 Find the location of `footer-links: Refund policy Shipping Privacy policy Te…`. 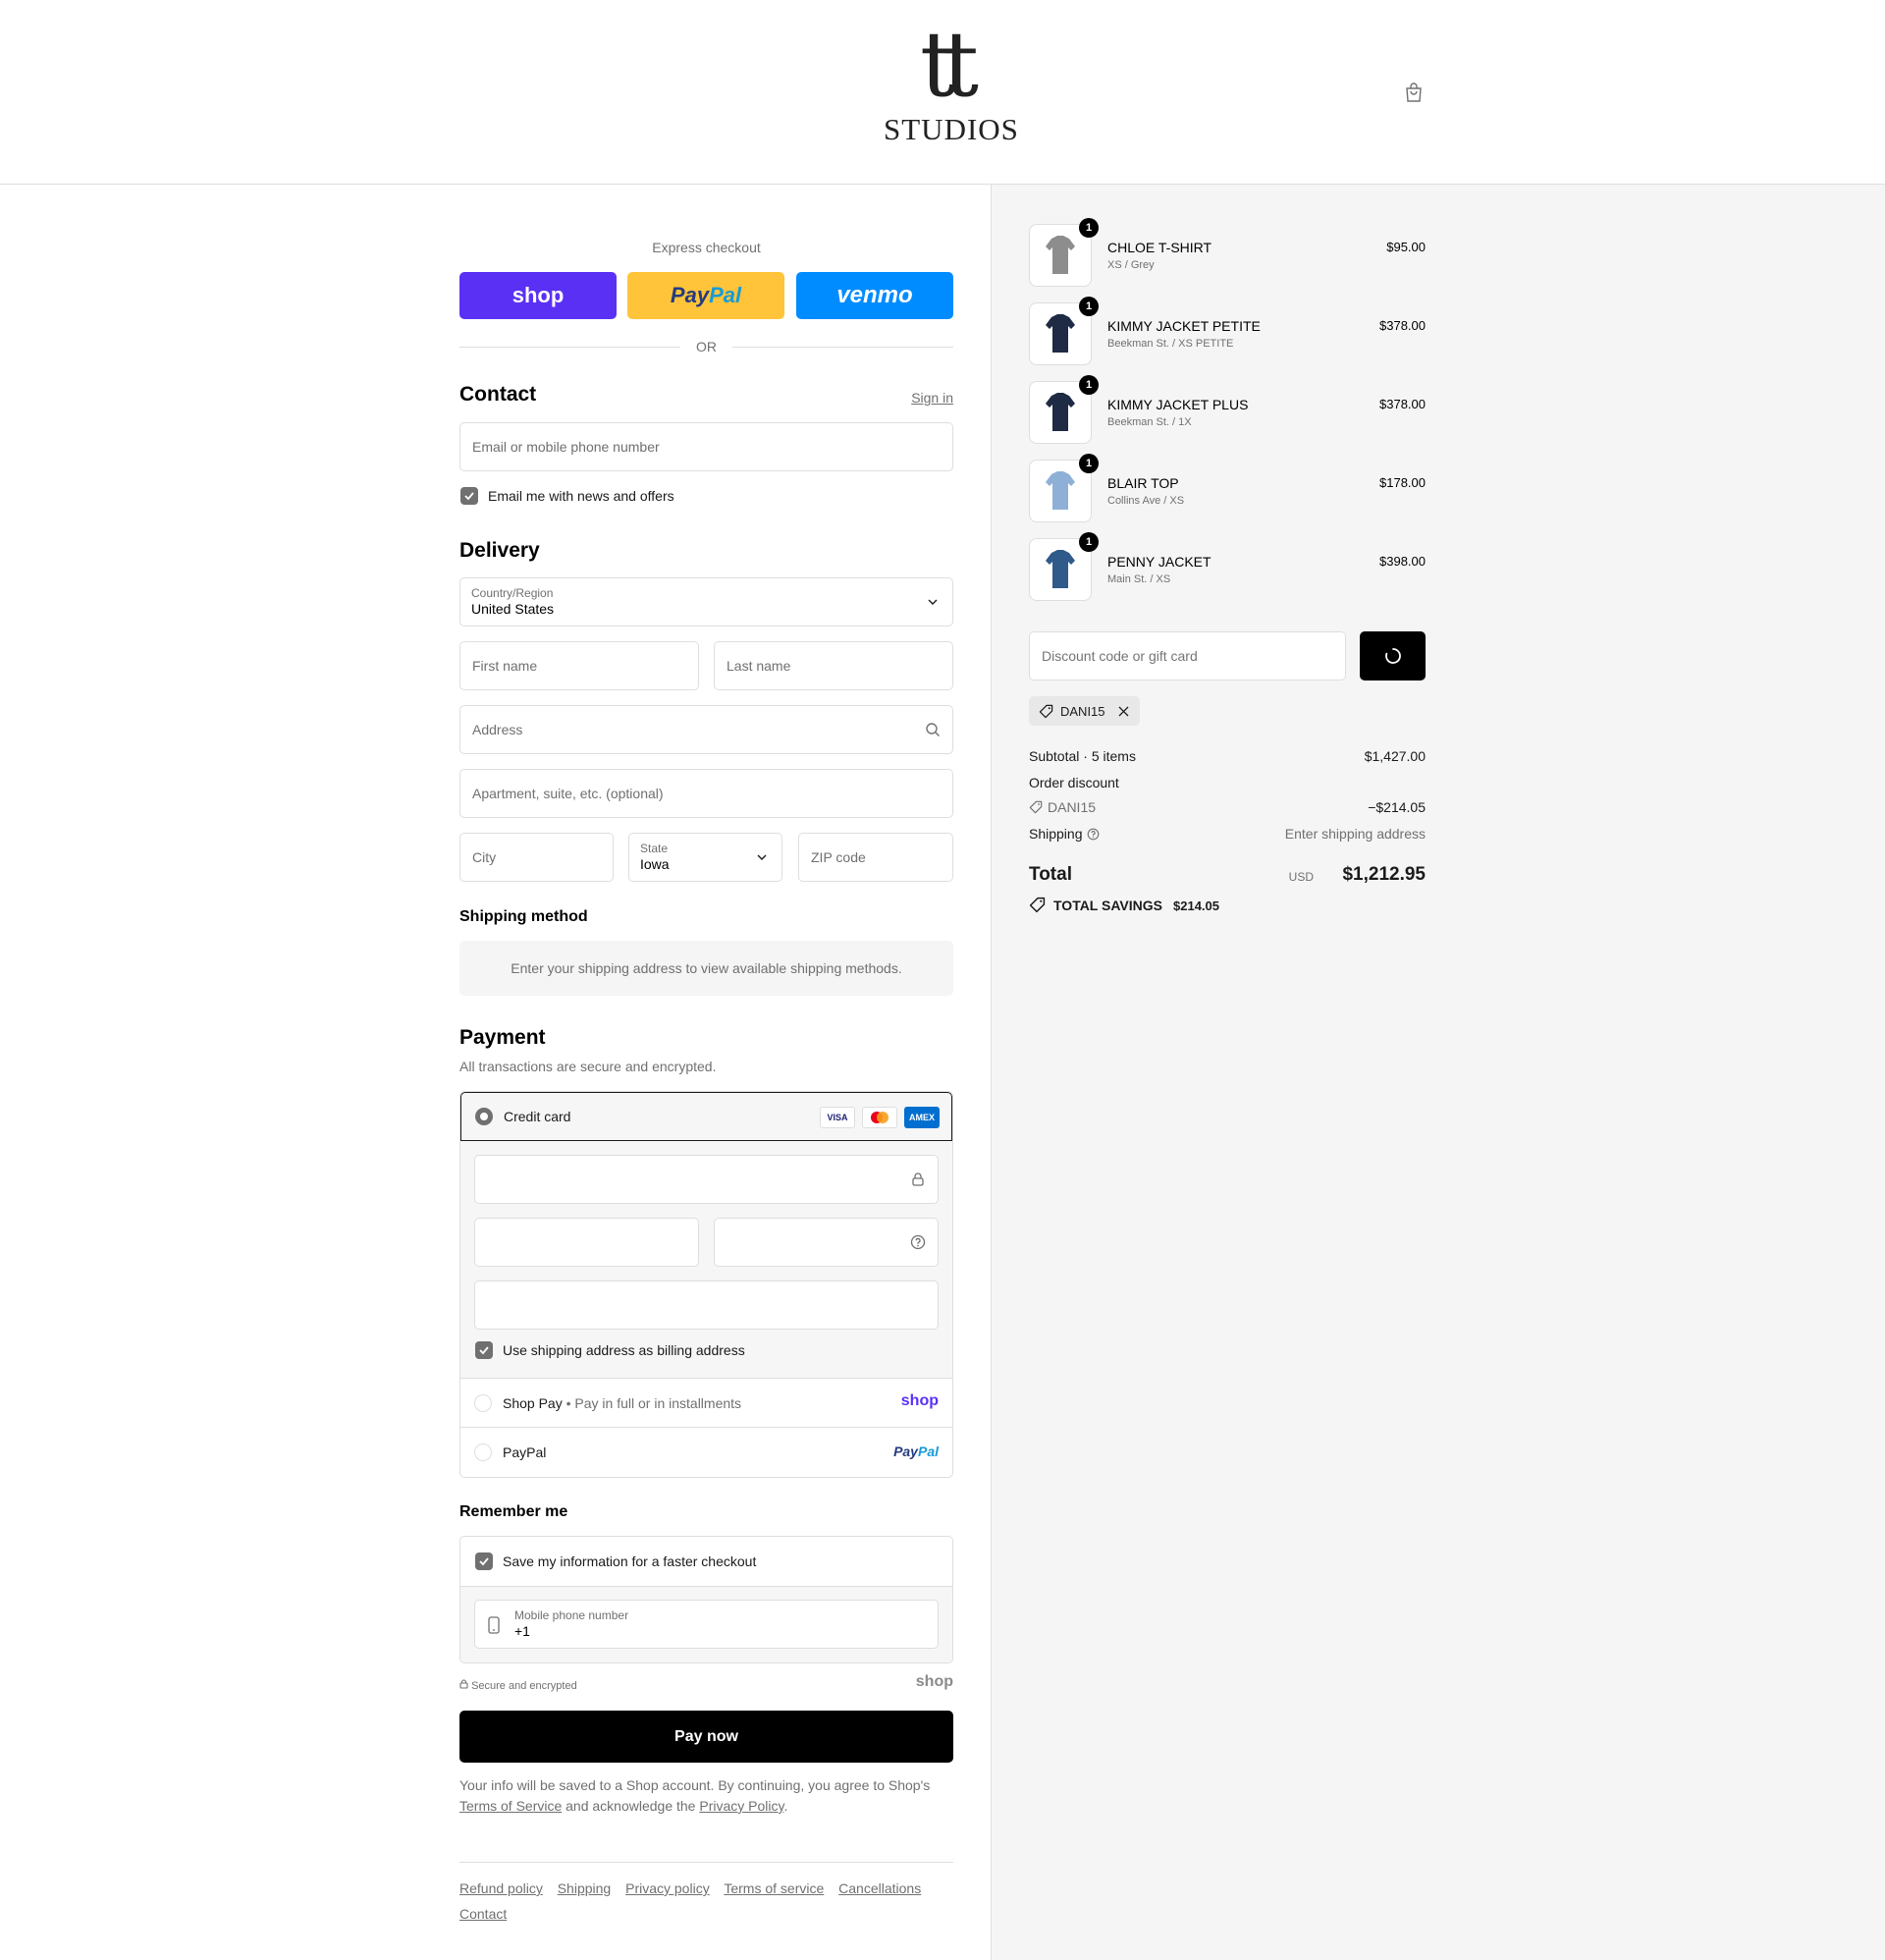

footer-links: Refund policy Shipping Privacy policy Te… is located at coordinates (706, 1901).